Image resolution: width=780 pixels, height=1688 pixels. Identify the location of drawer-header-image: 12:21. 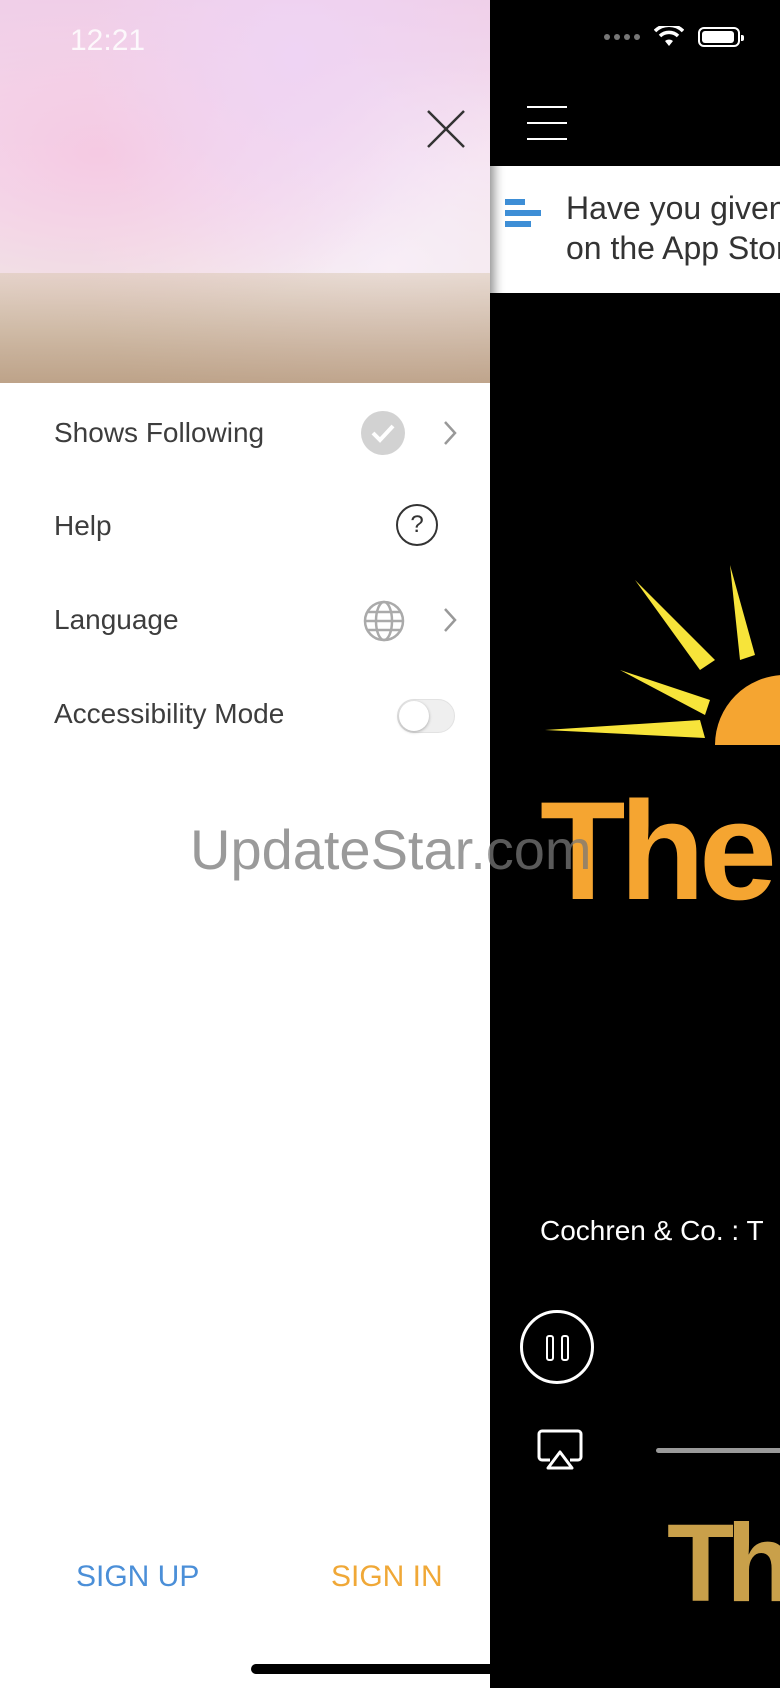
(245, 191).